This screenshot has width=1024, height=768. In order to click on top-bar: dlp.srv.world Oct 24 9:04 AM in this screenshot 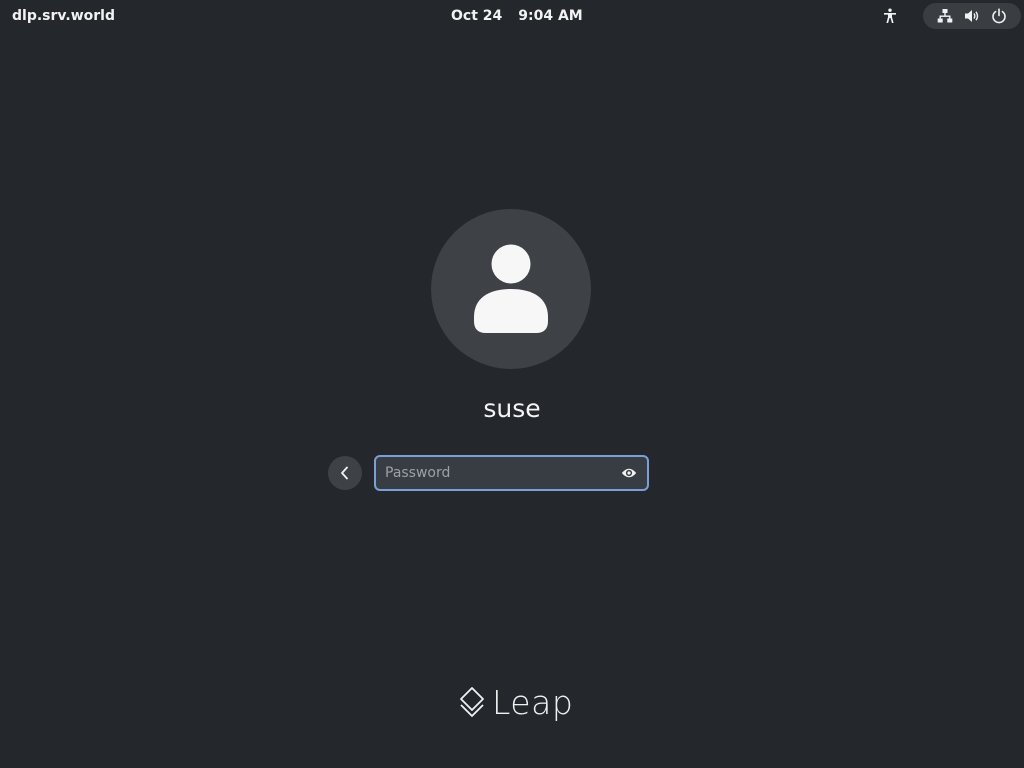, I will do `click(512, 16)`.